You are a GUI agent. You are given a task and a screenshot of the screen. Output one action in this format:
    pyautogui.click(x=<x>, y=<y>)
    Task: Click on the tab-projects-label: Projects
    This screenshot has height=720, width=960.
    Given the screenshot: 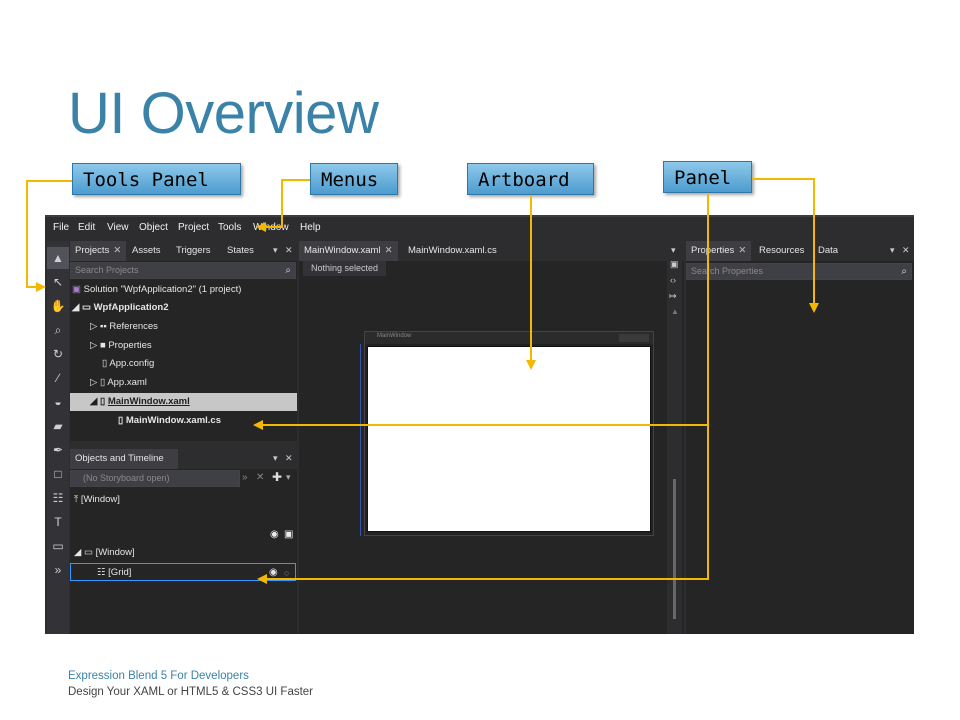 What is the action you would take?
    pyautogui.click(x=92, y=250)
    